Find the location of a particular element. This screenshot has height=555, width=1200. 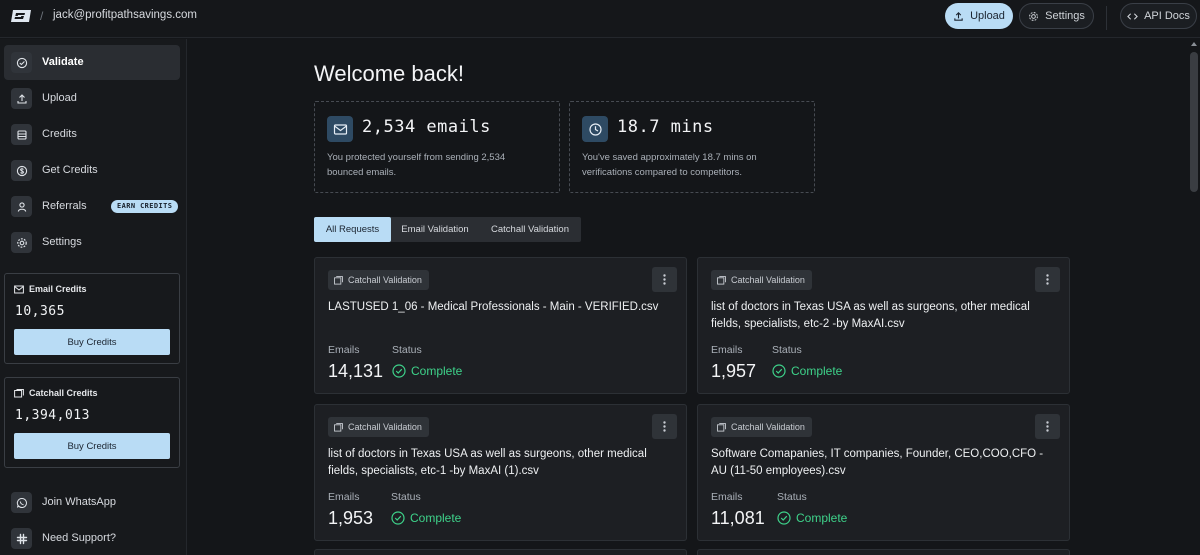

sidebar-item-referrals: Referrals EARN CREDITS is located at coordinates (92, 206).